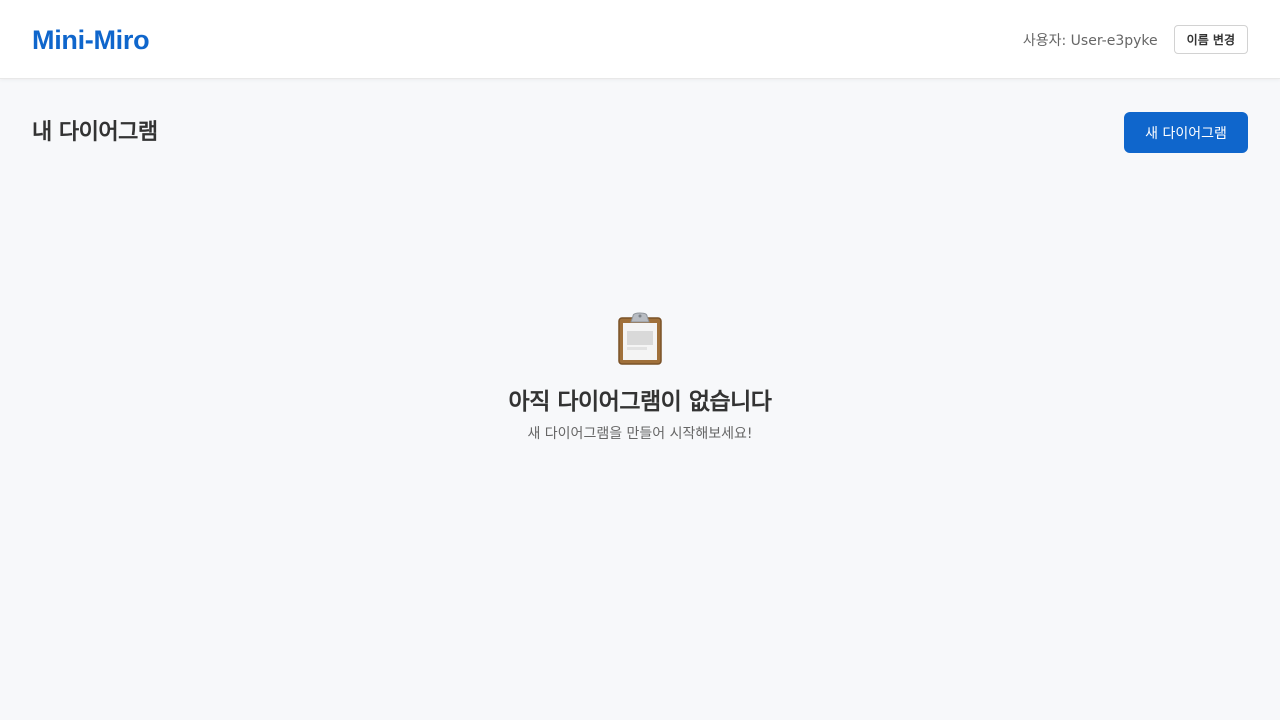 This screenshot has width=1280, height=720. I want to click on new-diagram-button: 새 다이어그램, so click(1186, 132).